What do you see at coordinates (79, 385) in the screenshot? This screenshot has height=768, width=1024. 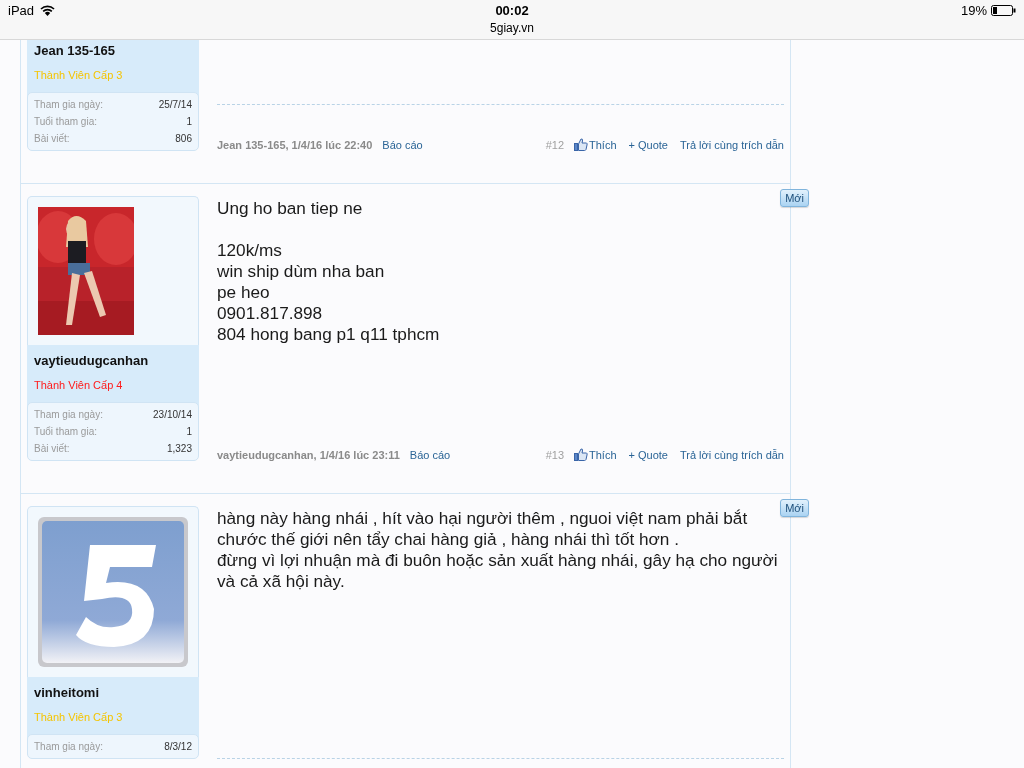 I see `member-rank: Thành Viên Cấp 4` at bounding box center [79, 385].